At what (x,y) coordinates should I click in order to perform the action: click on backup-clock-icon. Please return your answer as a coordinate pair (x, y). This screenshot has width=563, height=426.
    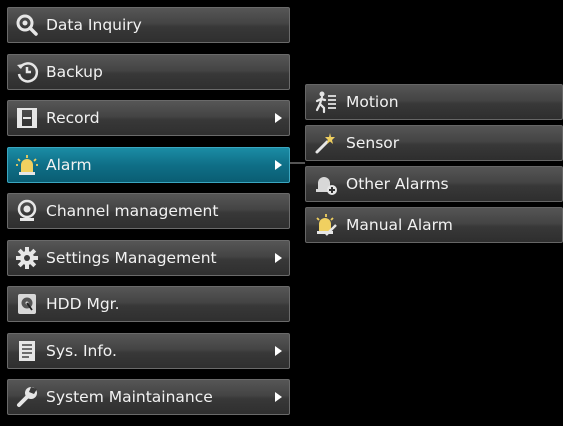
    Looking at the image, I should click on (27, 72).